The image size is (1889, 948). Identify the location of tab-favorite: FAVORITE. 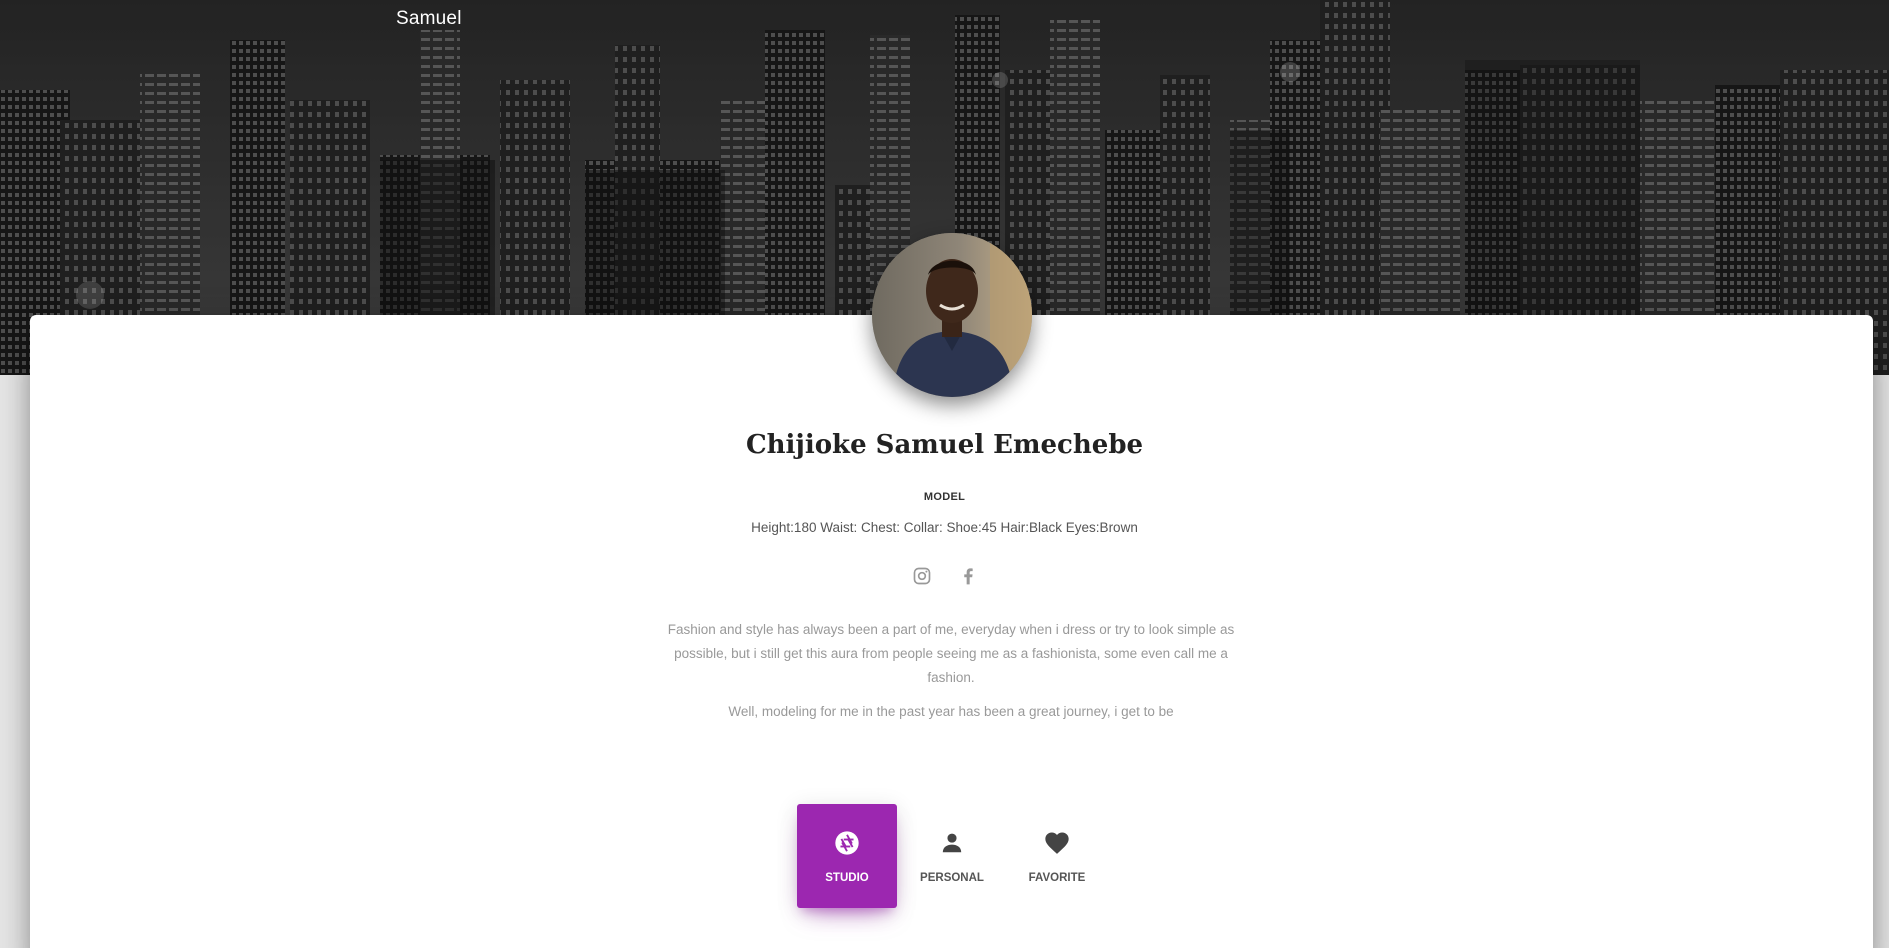
(1057, 856).